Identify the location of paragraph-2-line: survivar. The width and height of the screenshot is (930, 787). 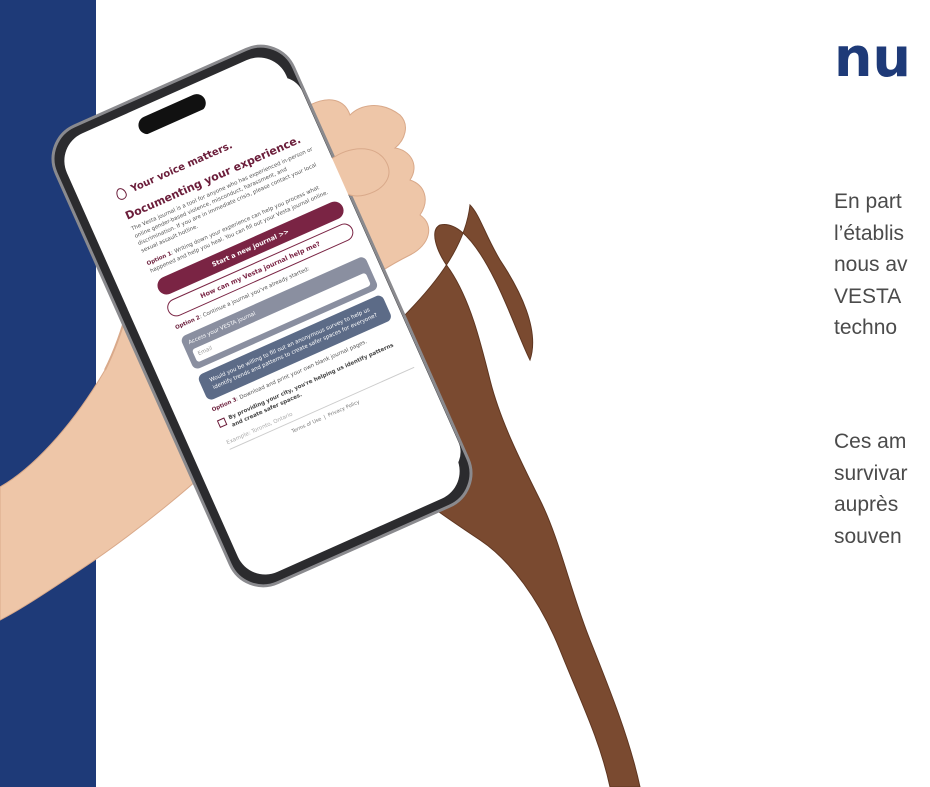
(871, 473).